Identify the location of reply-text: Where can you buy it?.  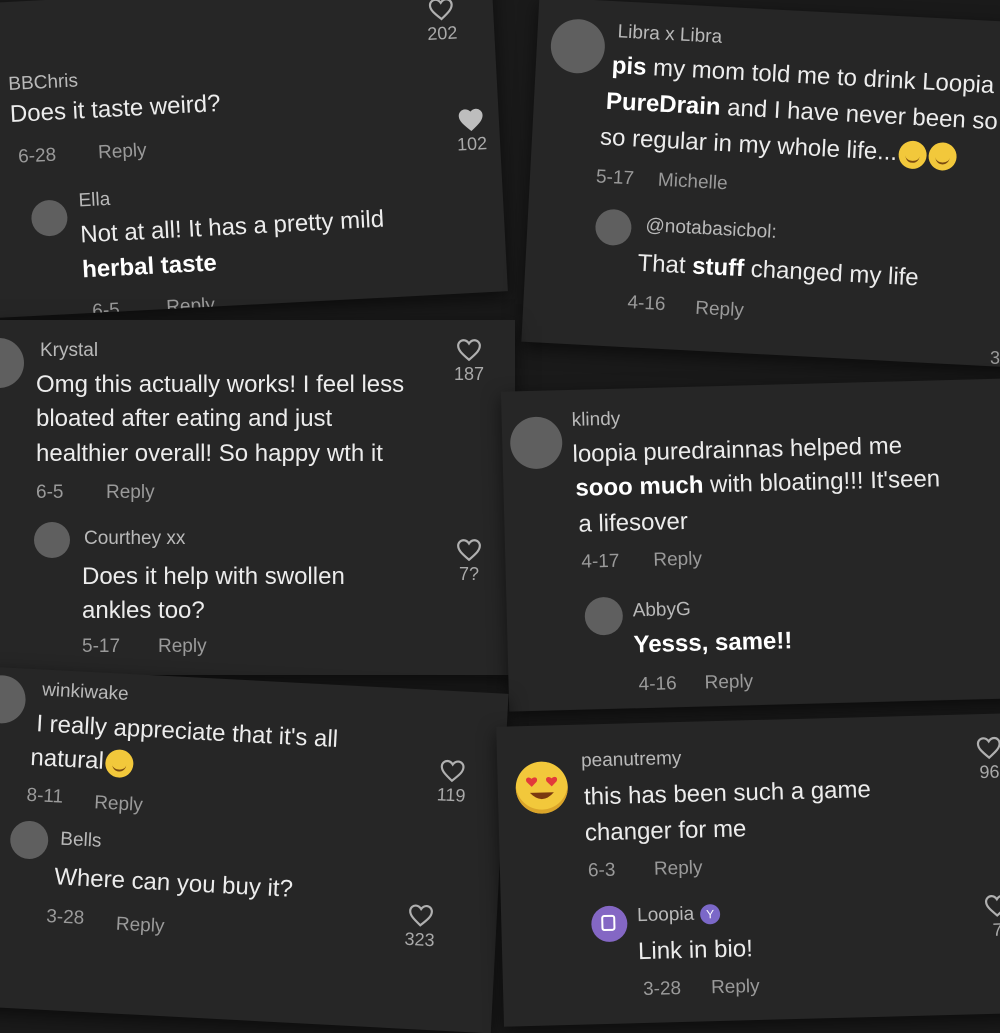
(173, 883).